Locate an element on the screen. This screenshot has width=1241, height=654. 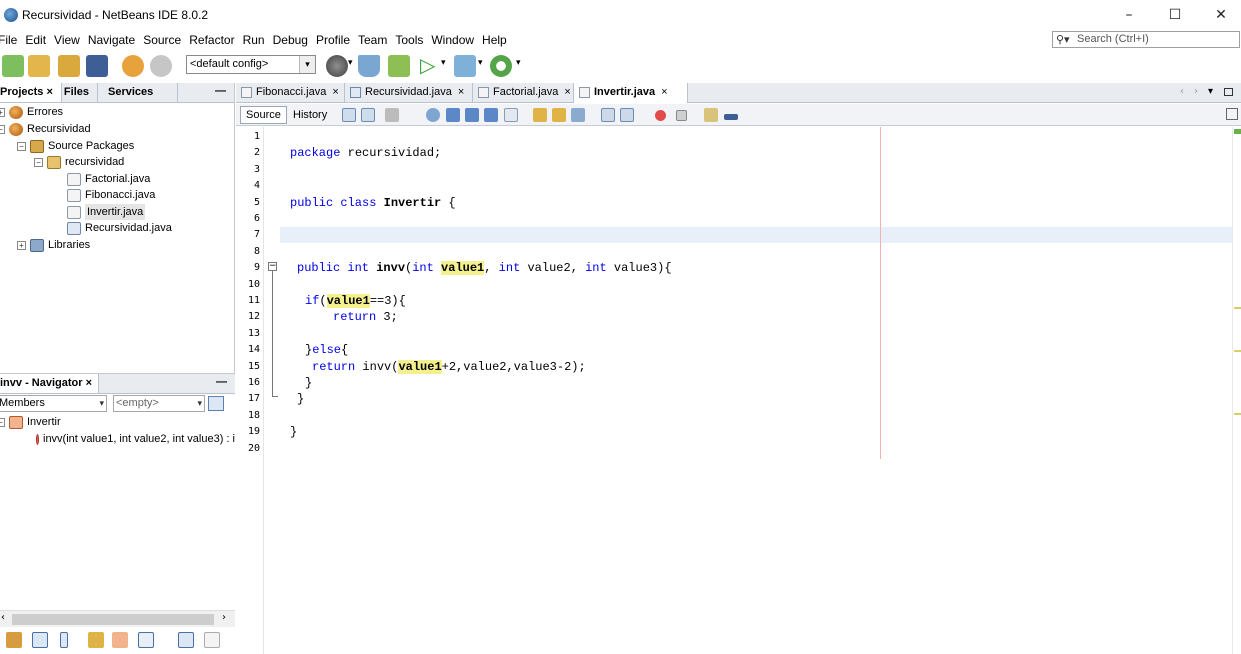
sort-by-name-icon is located at coordinates (186, 640).